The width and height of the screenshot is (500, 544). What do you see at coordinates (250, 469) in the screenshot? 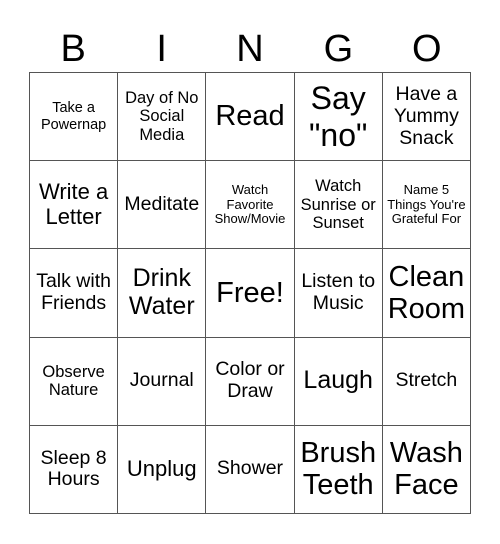
I see `bingo-cell: Shower` at bounding box center [250, 469].